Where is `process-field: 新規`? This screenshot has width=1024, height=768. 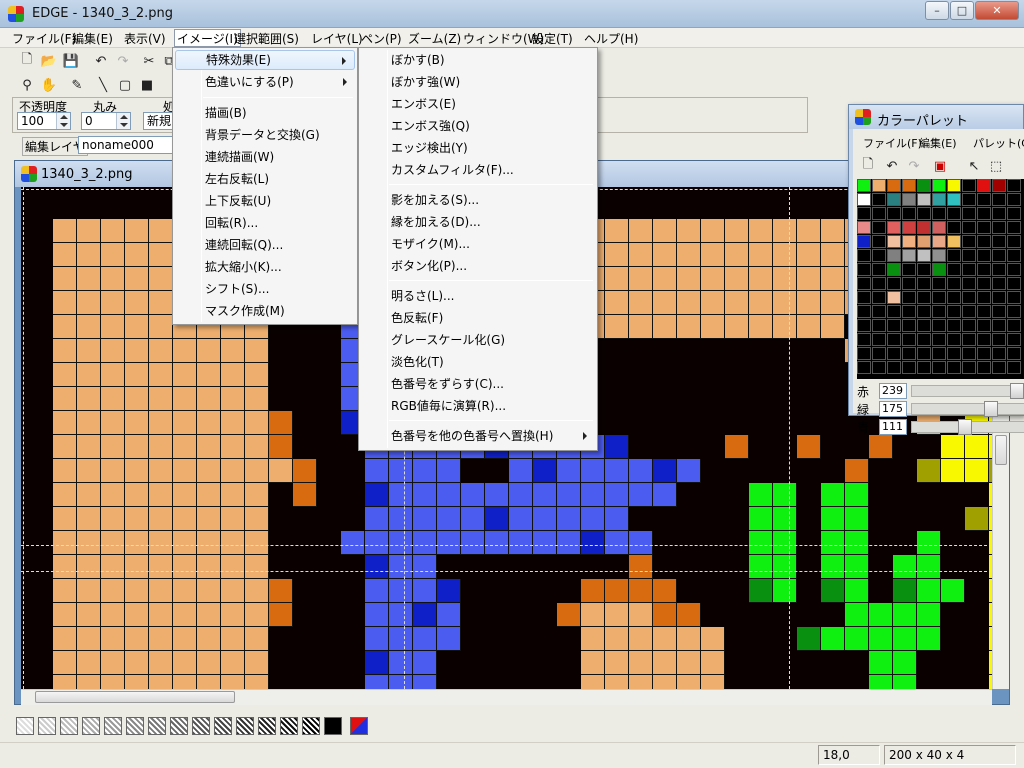
process-field: 新規 is located at coordinates (158, 121).